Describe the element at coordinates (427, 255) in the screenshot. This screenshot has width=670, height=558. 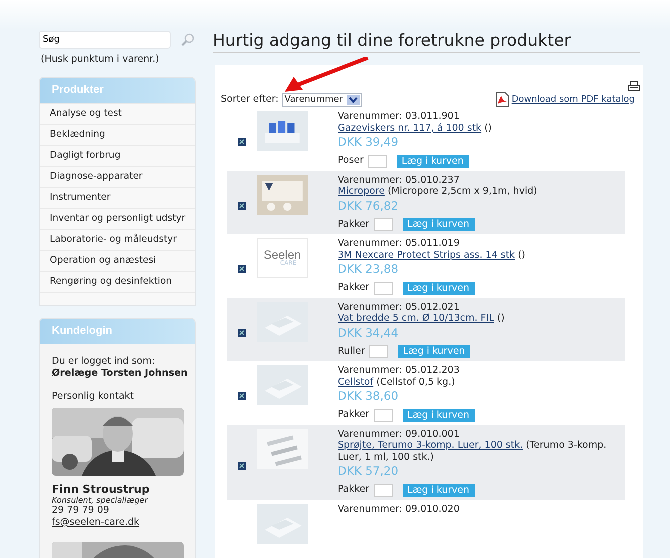
I see `product-link: 3M Nexcare Protect Strips ass. 14 stk` at that location.